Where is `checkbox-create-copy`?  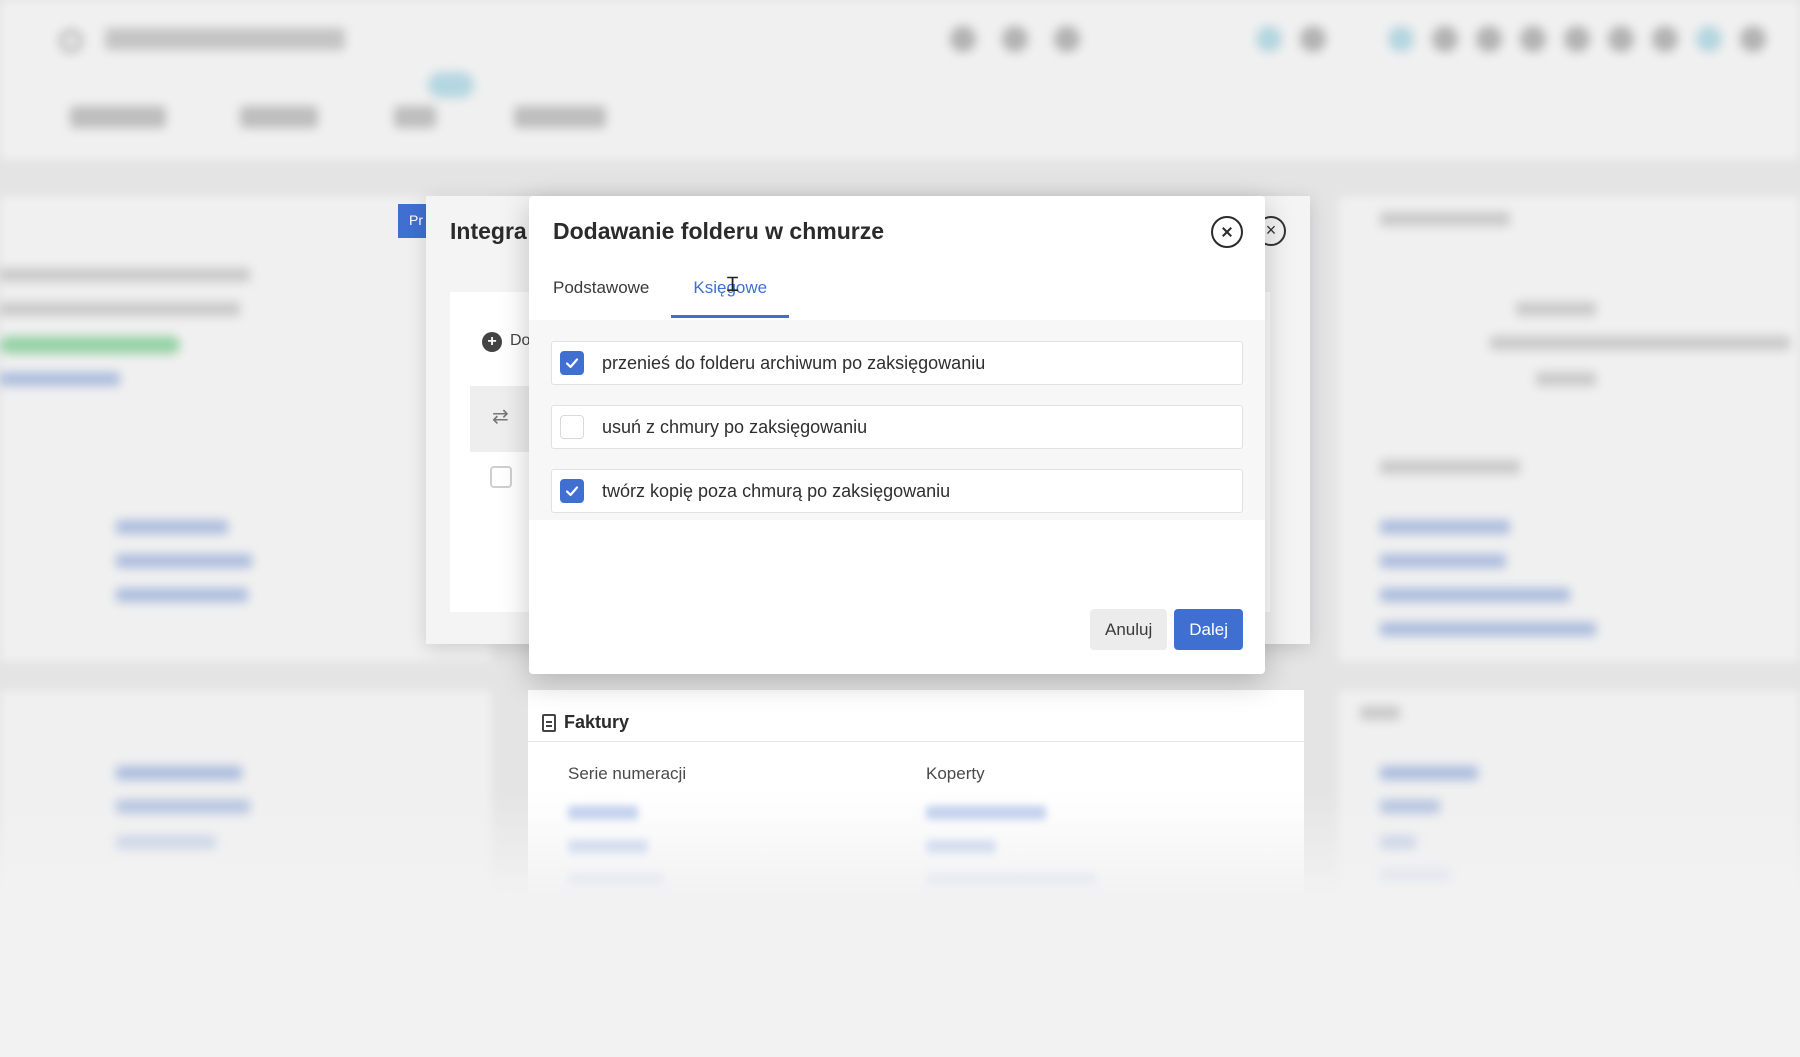 checkbox-create-copy is located at coordinates (572, 491).